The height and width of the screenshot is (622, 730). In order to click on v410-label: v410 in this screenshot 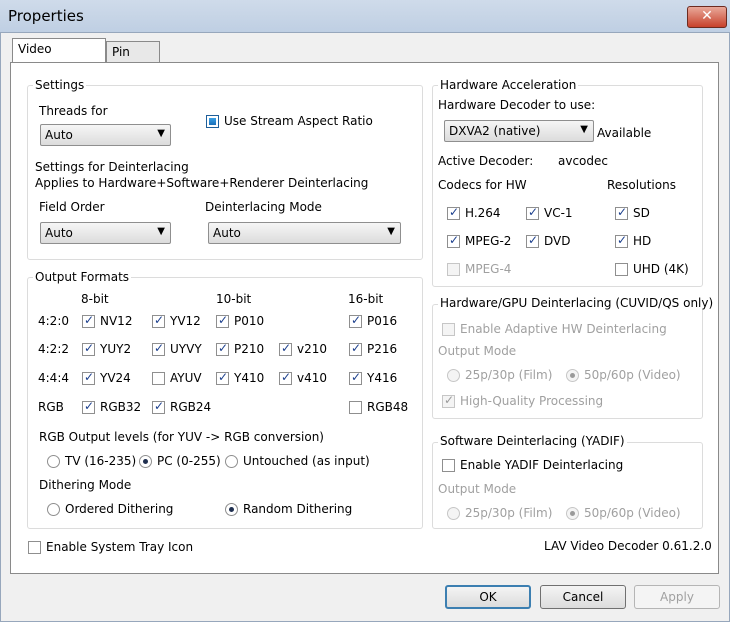, I will do `click(312, 378)`.